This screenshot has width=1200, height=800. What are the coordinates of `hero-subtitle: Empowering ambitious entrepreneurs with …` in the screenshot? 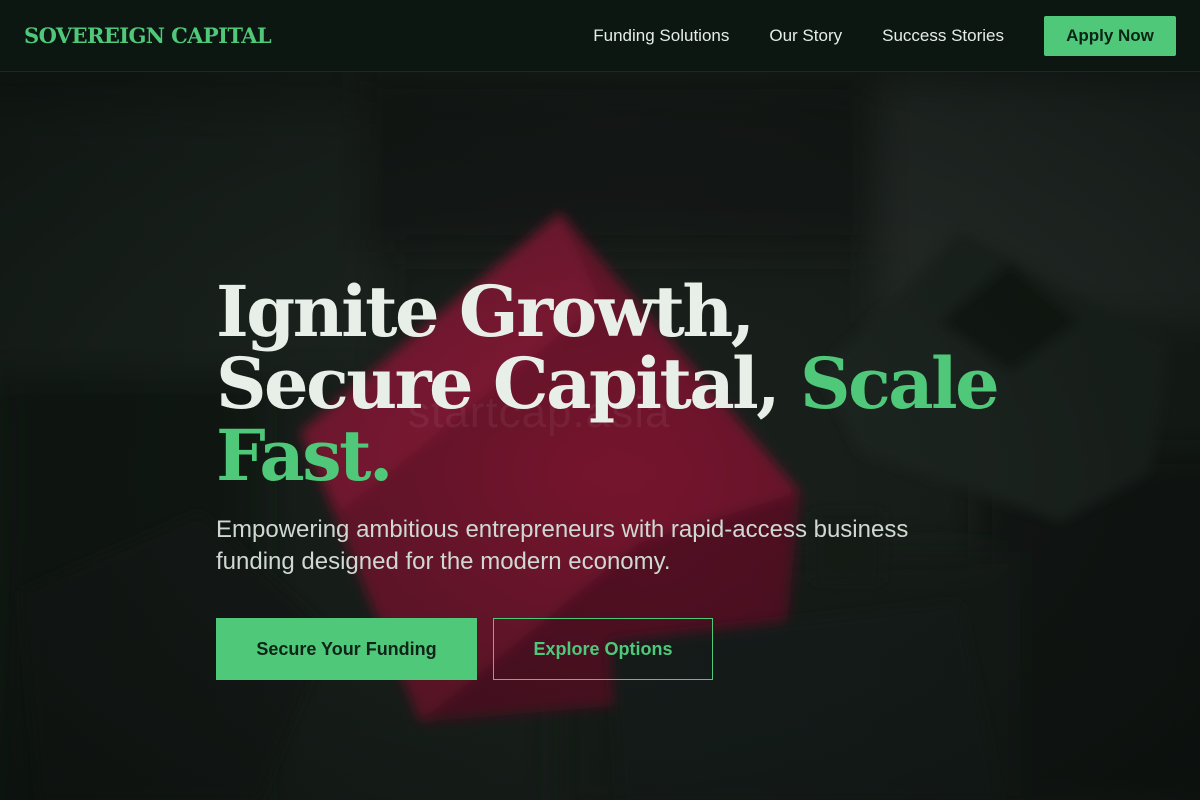 It's located at (562, 545).